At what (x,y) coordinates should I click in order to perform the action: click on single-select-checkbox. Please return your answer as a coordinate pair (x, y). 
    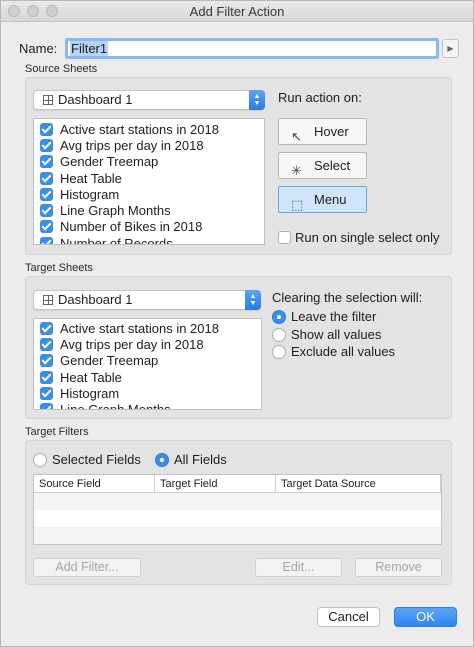
    Looking at the image, I should click on (284, 237).